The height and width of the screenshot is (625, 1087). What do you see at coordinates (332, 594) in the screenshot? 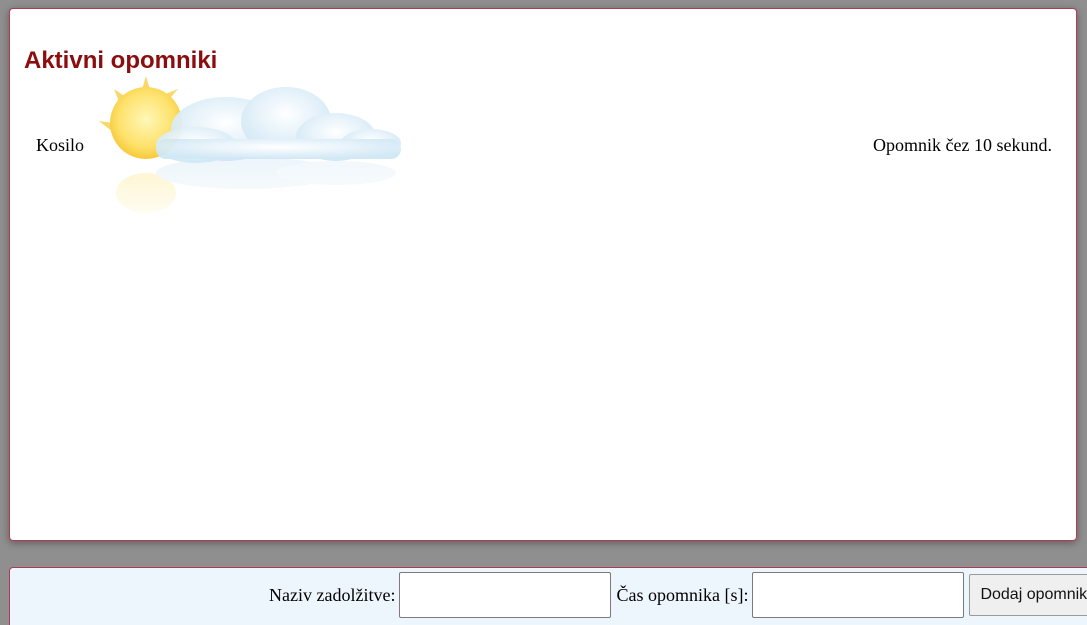
I see `task-name-label: Naziv zadolžitve:` at bounding box center [332, 594].